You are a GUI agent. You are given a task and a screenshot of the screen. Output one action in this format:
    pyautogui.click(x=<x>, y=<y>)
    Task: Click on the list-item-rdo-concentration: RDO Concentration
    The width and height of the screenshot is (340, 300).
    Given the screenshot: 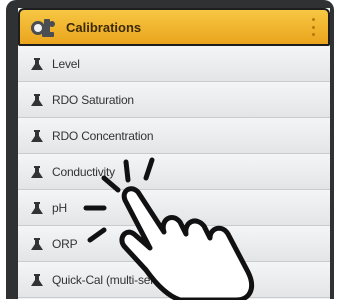 What is the action you would take?
    pyautogui.click(x=174, y=136)
    